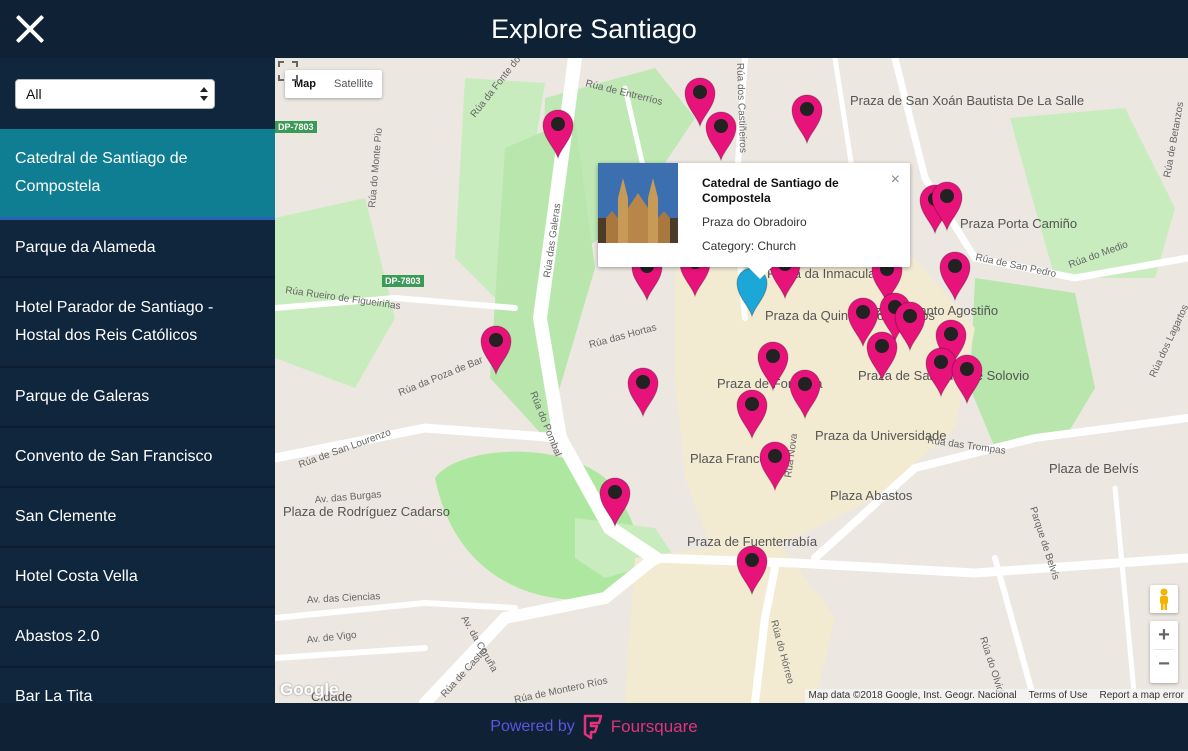  I want to click on info-window-category: Category: Church, so click(749, 246).